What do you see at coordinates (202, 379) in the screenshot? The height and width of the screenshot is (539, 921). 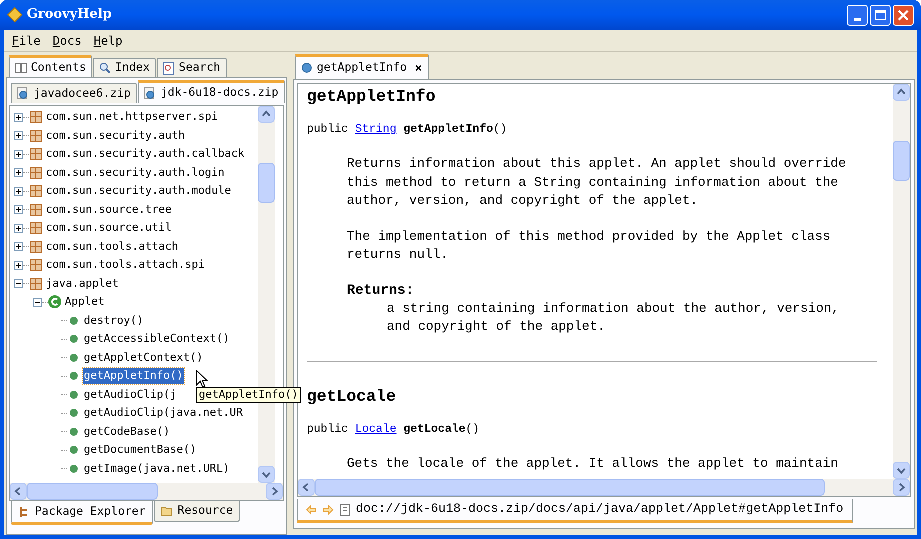 I see `mouse-cursor-icon` at bounding box center [202, 379].